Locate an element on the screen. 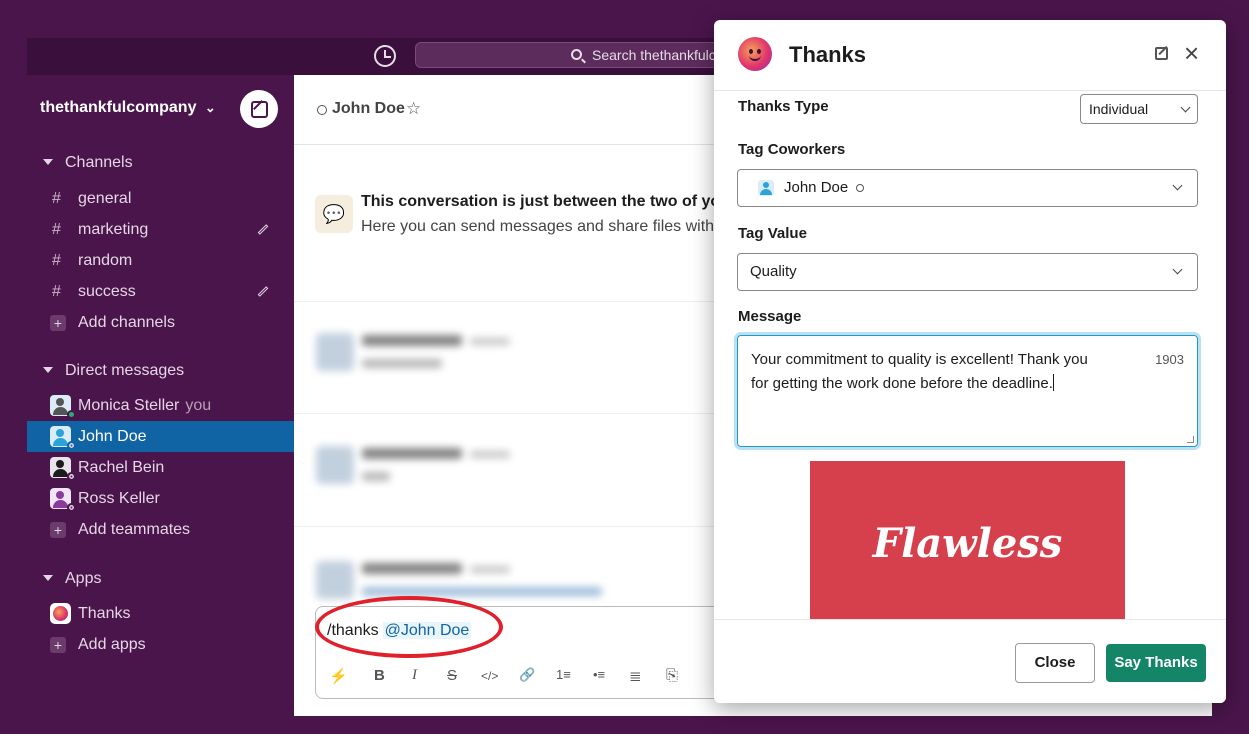 The height and width of the screenshot is (734, 1249). dm-header: Direct messages is located at coordinates (113, 371).